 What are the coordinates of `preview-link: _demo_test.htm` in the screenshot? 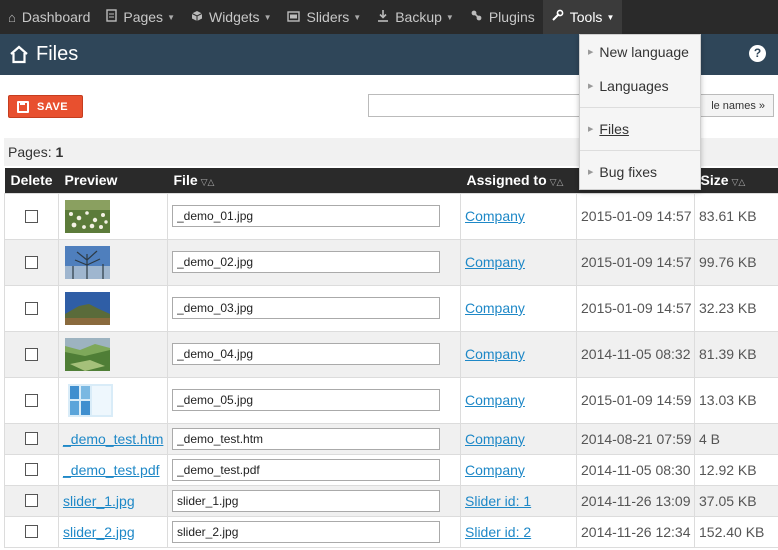 It's located at (113, 439).